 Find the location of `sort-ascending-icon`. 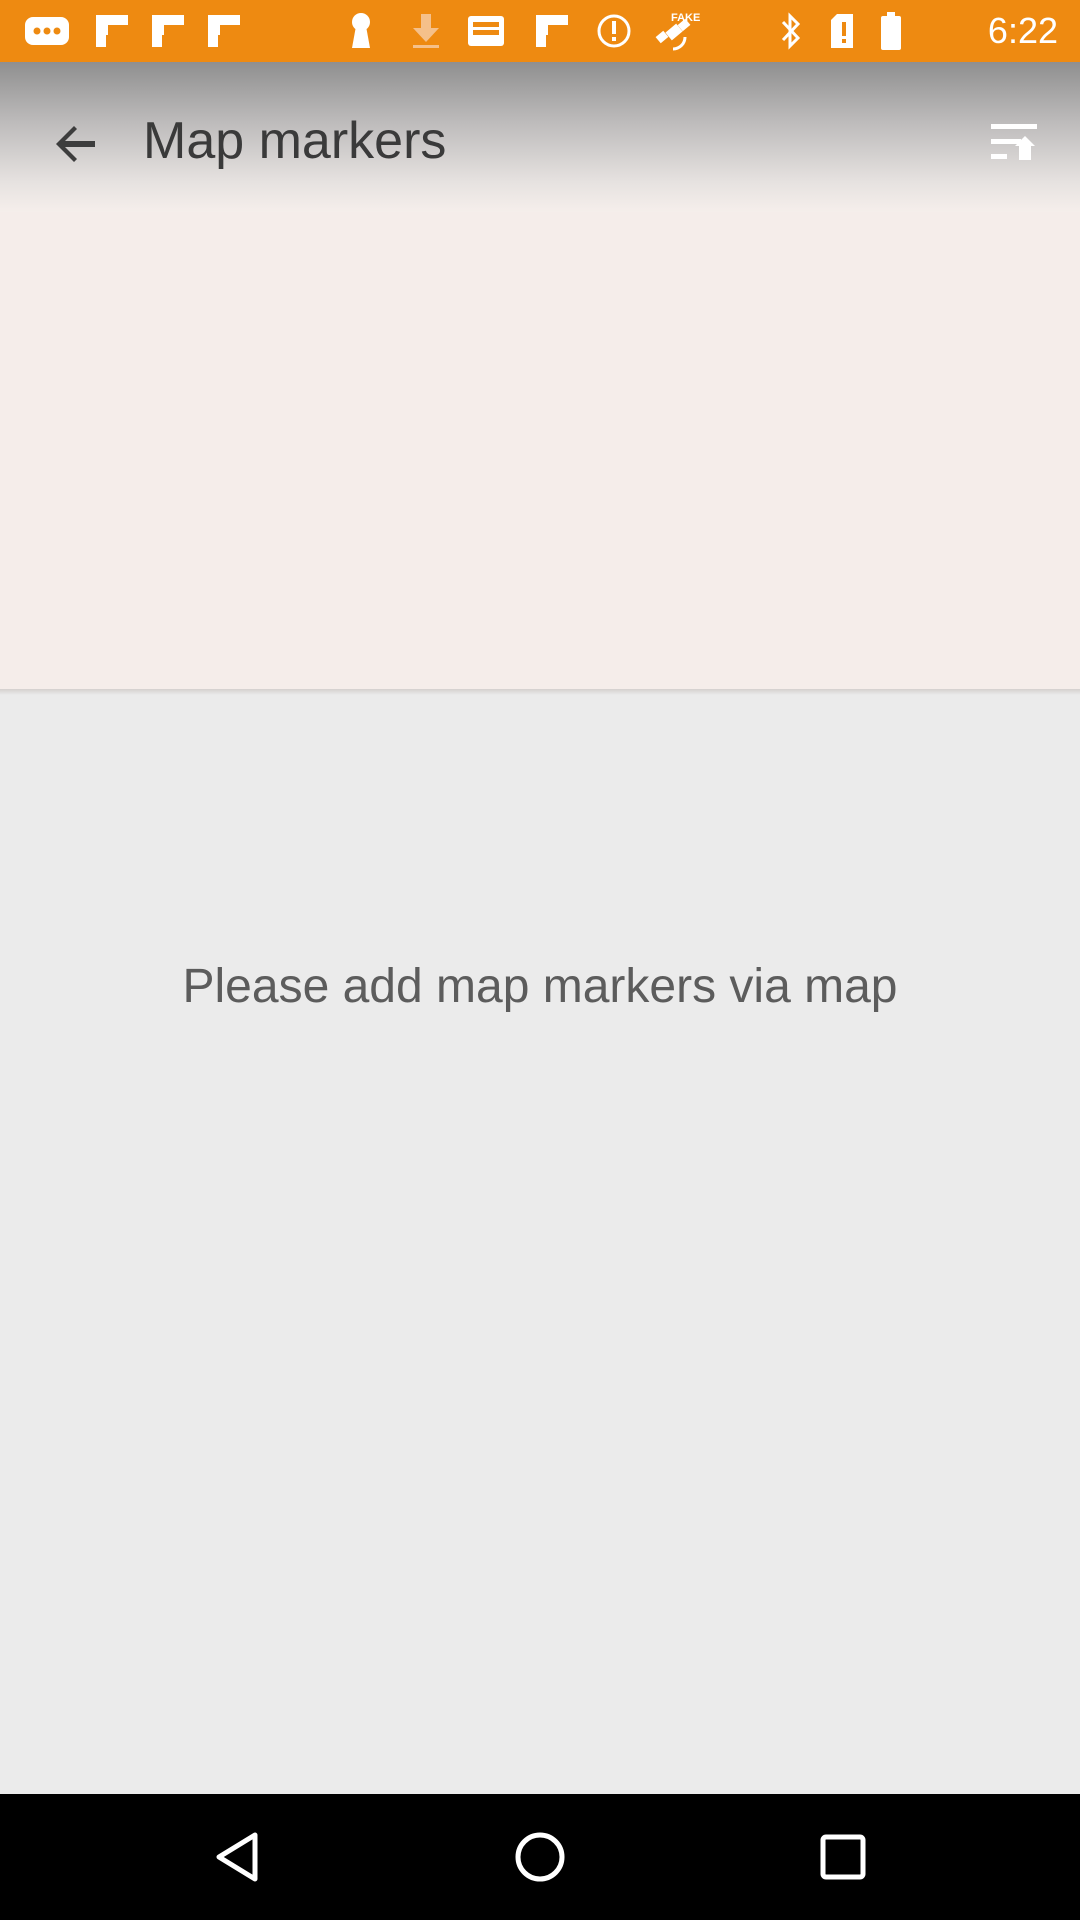

sort-ascending-icon is located at coordinates (1014, 142).